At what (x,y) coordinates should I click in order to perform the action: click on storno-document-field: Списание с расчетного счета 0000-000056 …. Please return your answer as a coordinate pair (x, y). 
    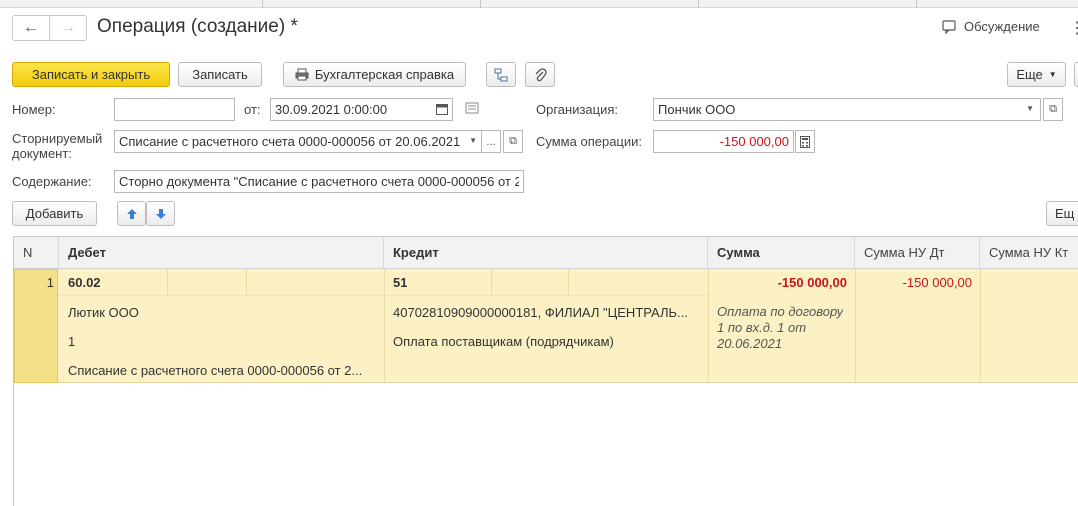
    Looking at the image, I should click on (298, 141).